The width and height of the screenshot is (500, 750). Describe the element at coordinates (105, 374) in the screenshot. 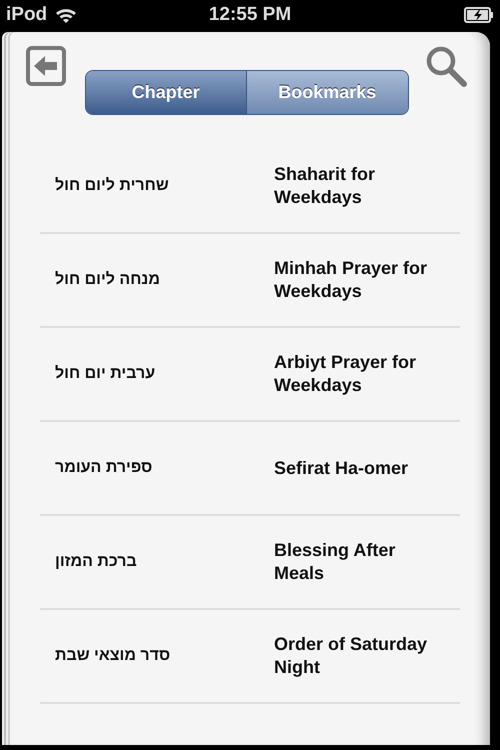

I see `hebrew-title: ערבית יום חול` at that location.